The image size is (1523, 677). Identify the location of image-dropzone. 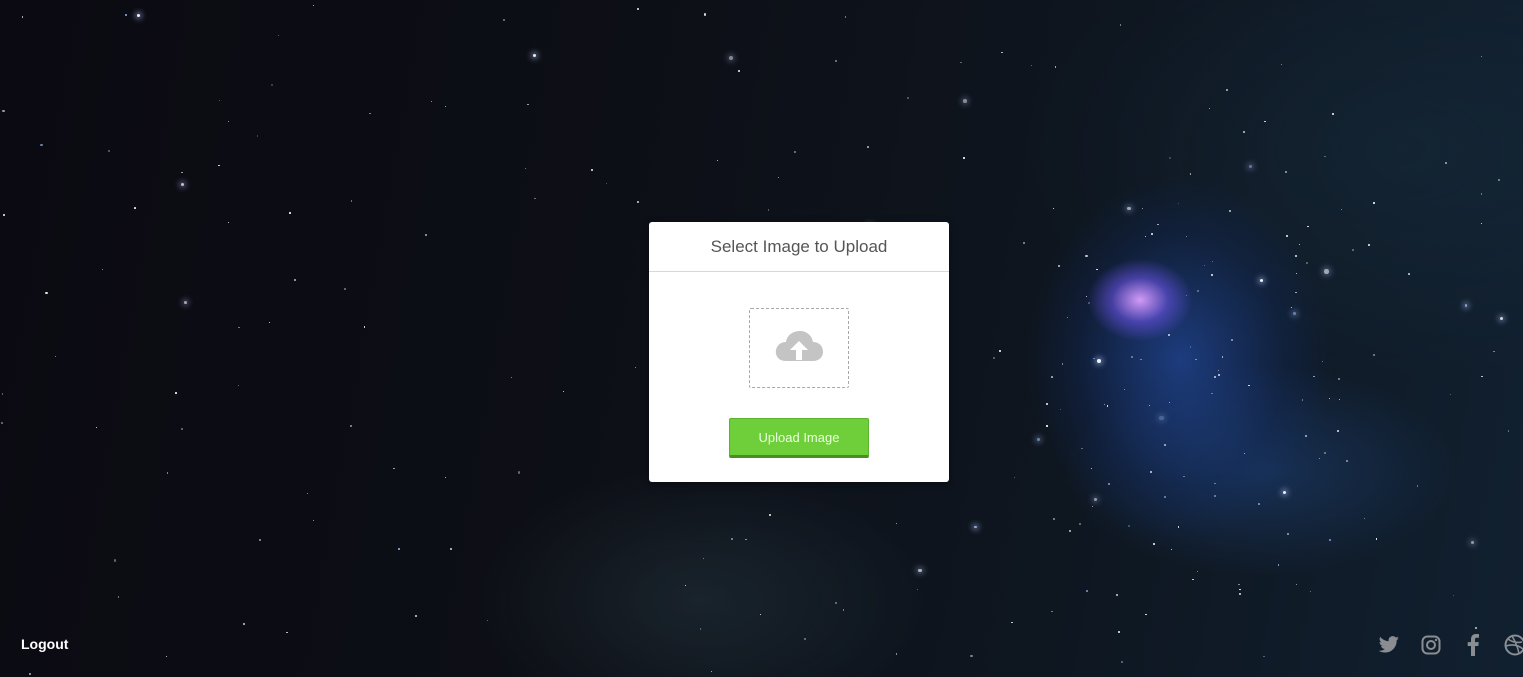
(799, 348).